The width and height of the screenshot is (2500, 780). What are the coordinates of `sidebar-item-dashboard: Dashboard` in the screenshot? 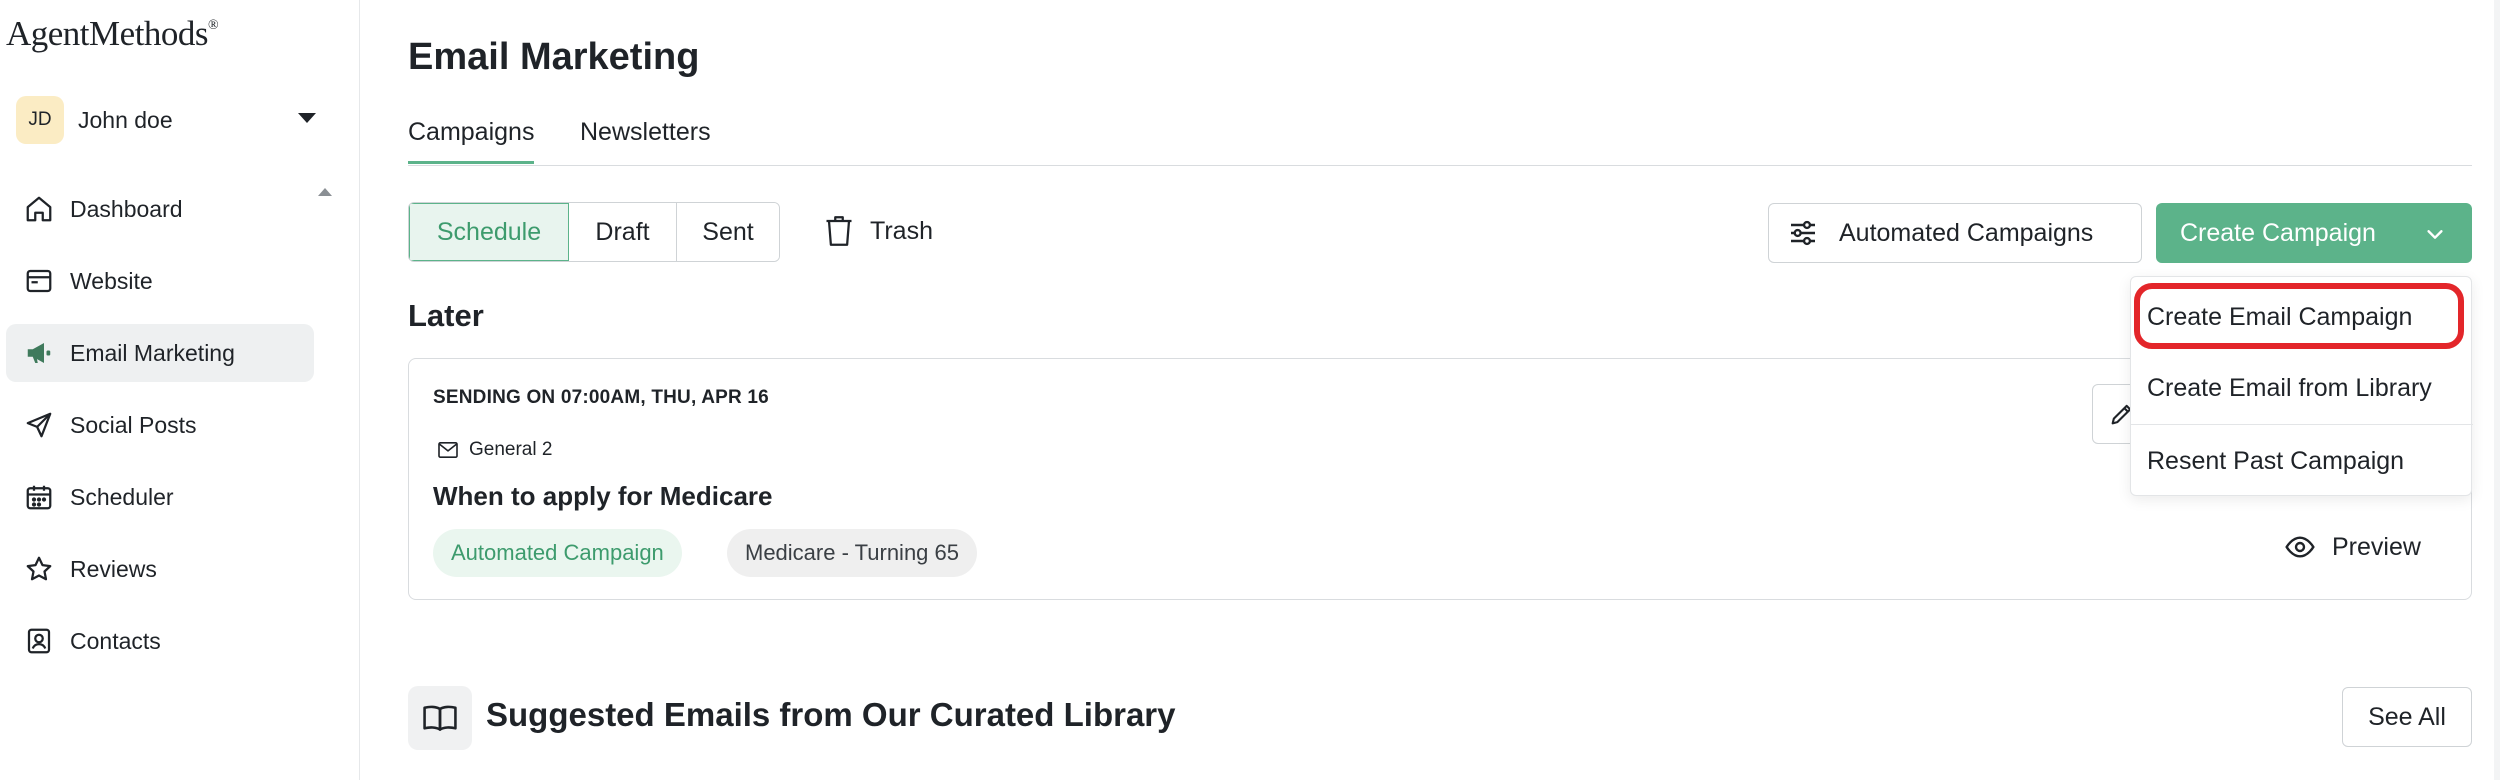 It's located at (160, 209).